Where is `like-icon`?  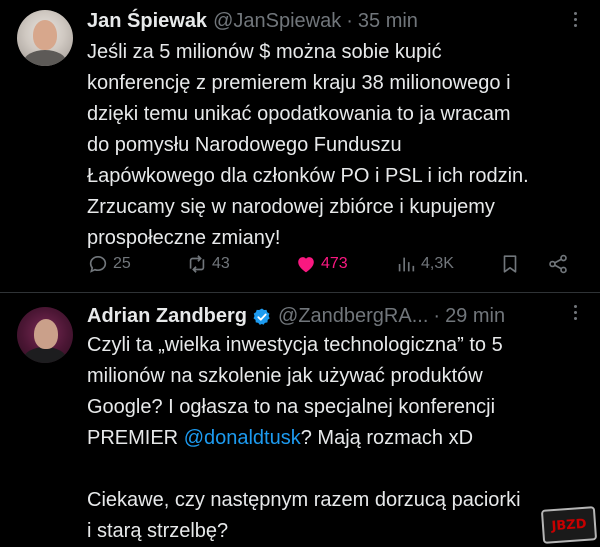
like-icon is located at coordinates (306, 265).